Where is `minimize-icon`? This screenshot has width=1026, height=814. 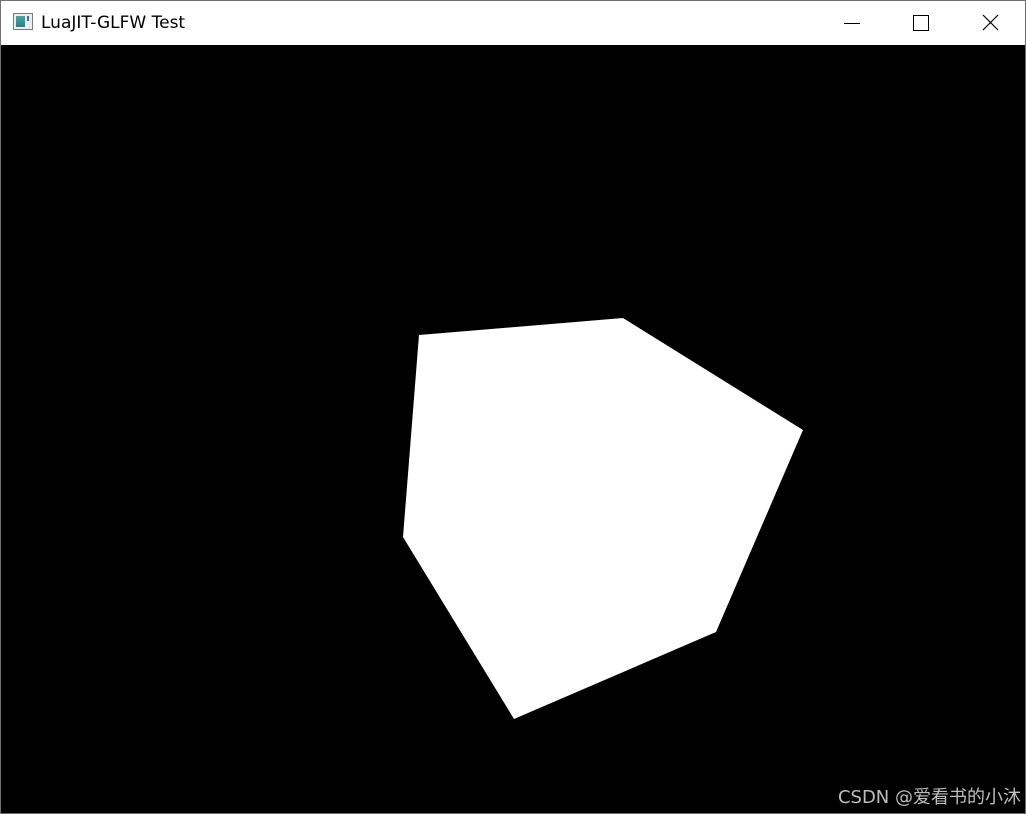
minimize-icon is located at coordinates (852, 23).